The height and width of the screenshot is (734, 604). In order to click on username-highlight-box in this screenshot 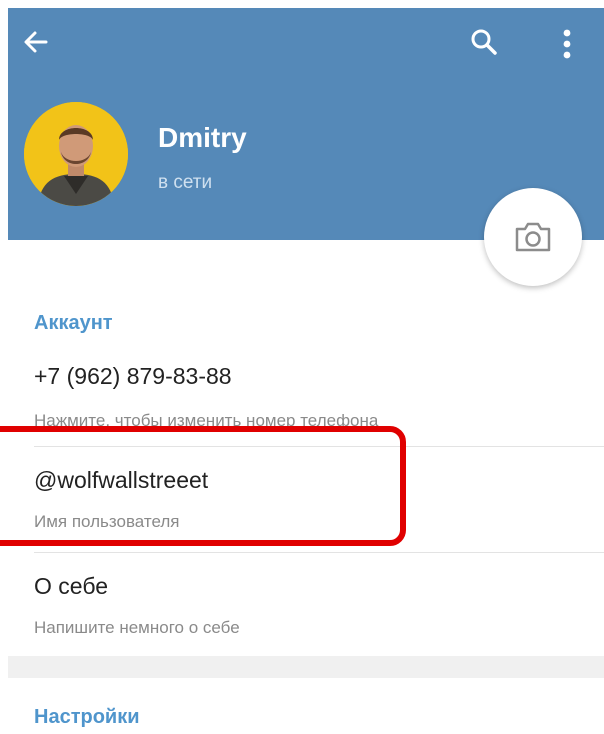, I will do `click(203, 486)`.